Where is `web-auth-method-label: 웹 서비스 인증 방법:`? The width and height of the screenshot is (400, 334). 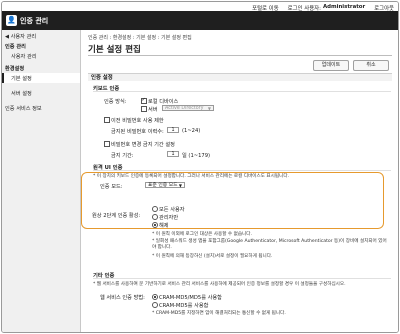 web-auth-method-label: 웹 서비스 인증 방법: is located at coordinates (122, 298).